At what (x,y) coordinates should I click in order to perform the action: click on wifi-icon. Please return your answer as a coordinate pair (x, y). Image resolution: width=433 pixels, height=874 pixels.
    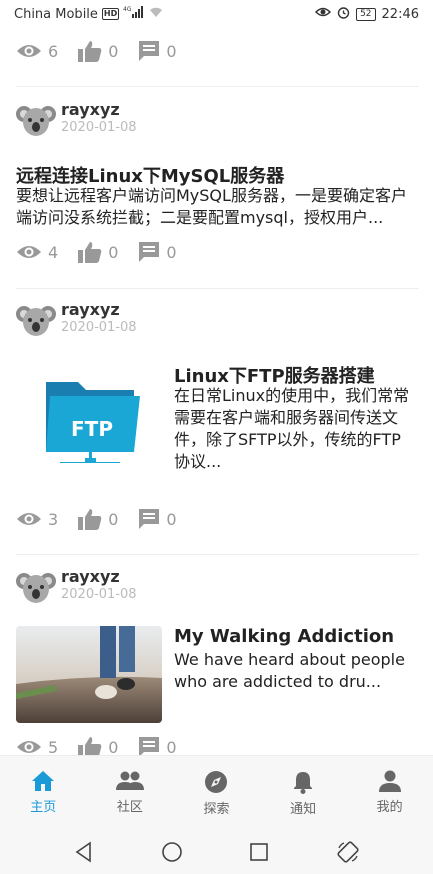
    Looking at the image, I should click on (156, 14).